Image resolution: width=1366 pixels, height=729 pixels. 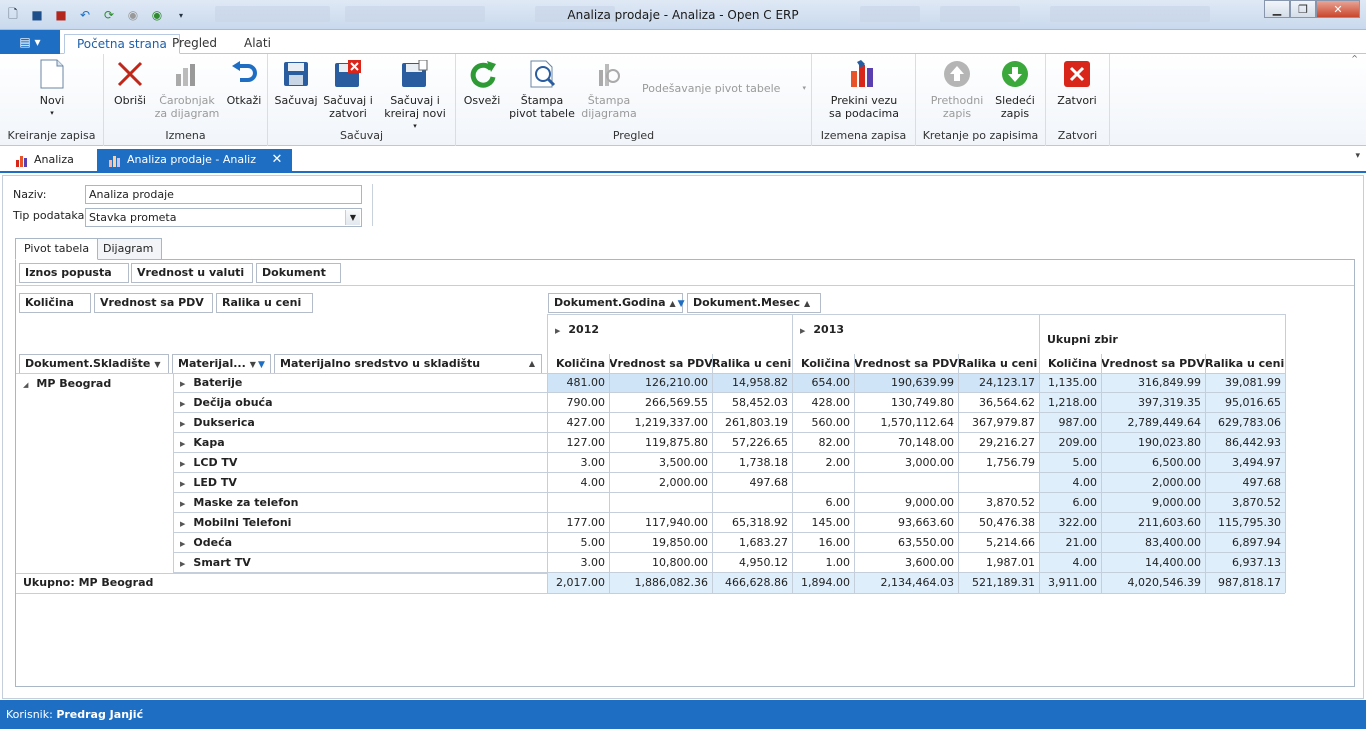 What do you see at coordinates (415, 95) in the screenshot?
I see `save-new-button: Sačuvaj i kreiraj novi ▾` at bounding box center [415, 95].